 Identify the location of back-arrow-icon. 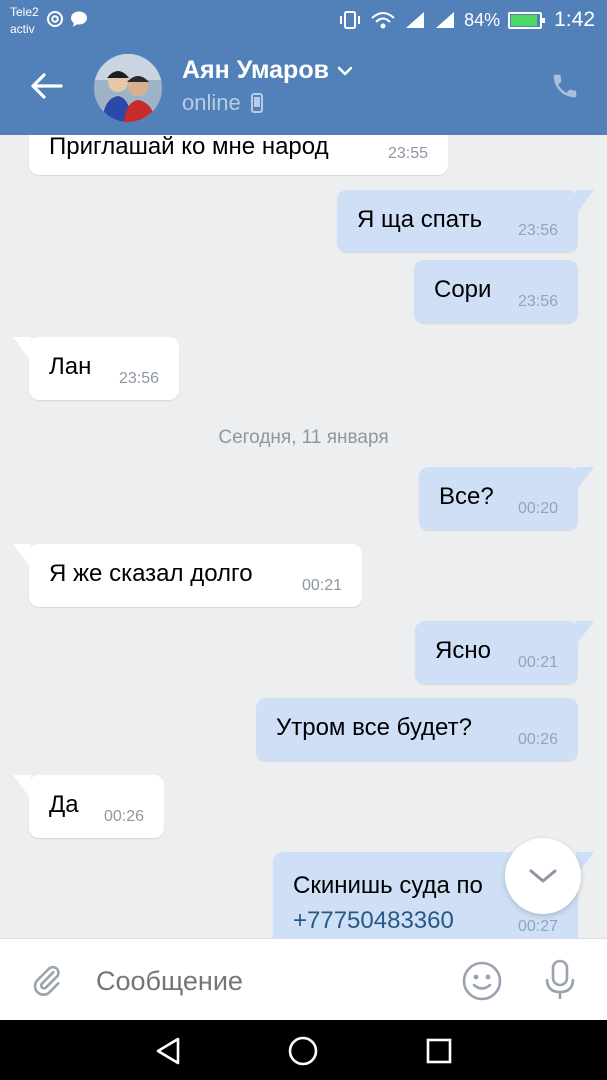
(47, 86).